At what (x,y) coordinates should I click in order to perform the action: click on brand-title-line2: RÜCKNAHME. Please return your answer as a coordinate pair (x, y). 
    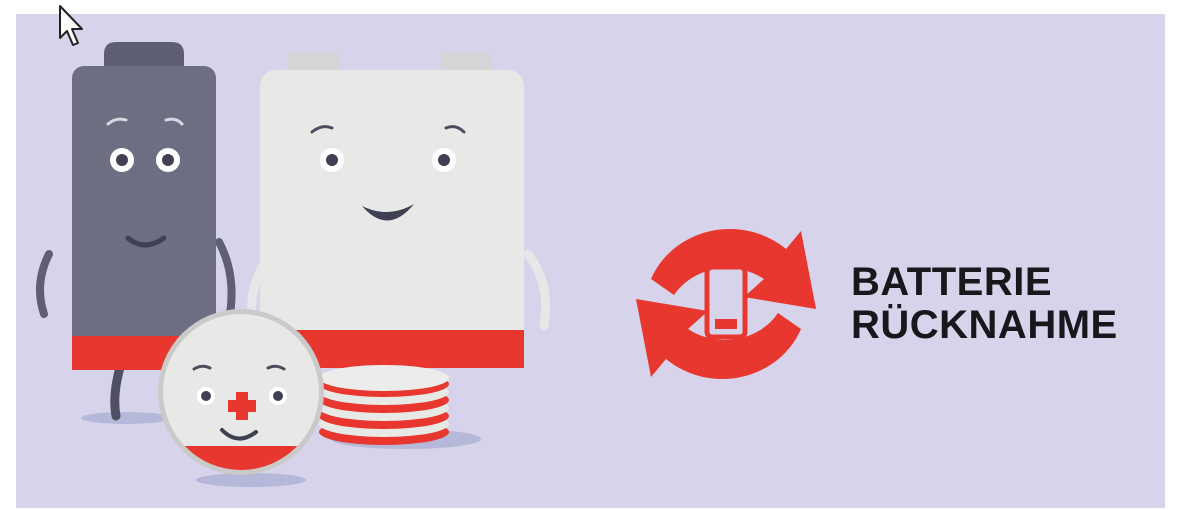
    Looking at the image, I should click on (984, 325).